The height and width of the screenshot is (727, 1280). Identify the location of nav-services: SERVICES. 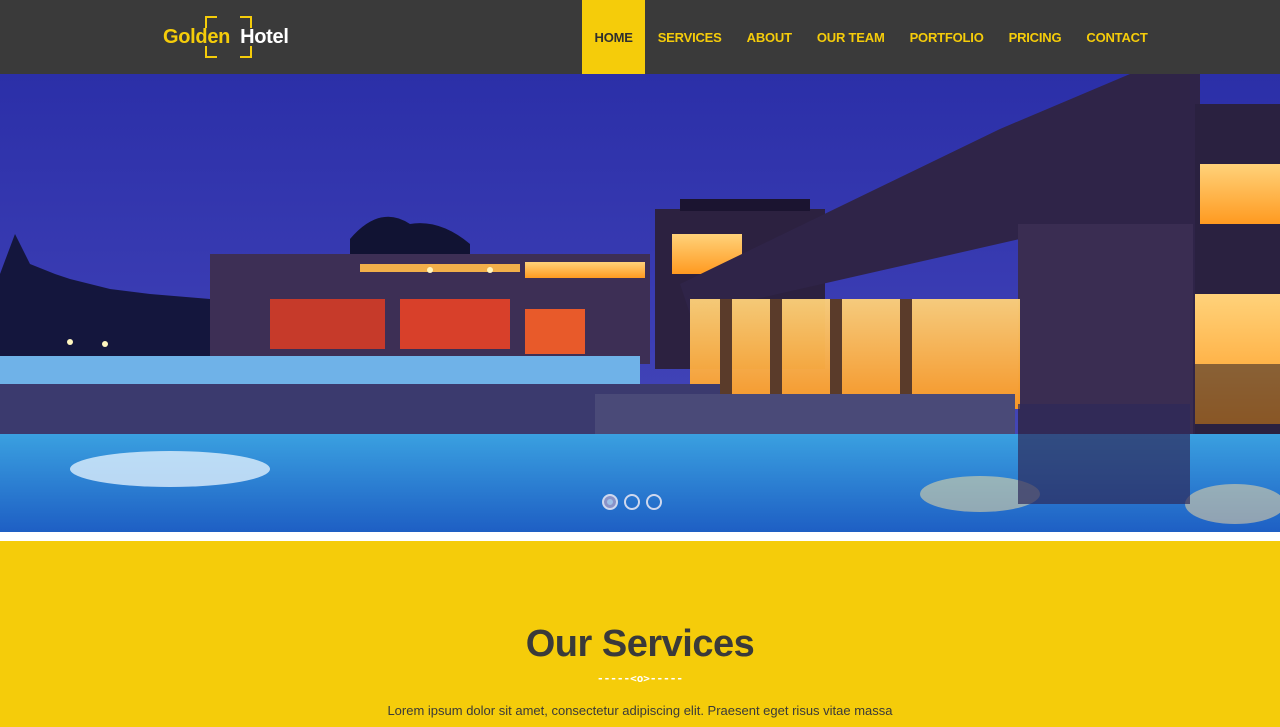
(689, 37).